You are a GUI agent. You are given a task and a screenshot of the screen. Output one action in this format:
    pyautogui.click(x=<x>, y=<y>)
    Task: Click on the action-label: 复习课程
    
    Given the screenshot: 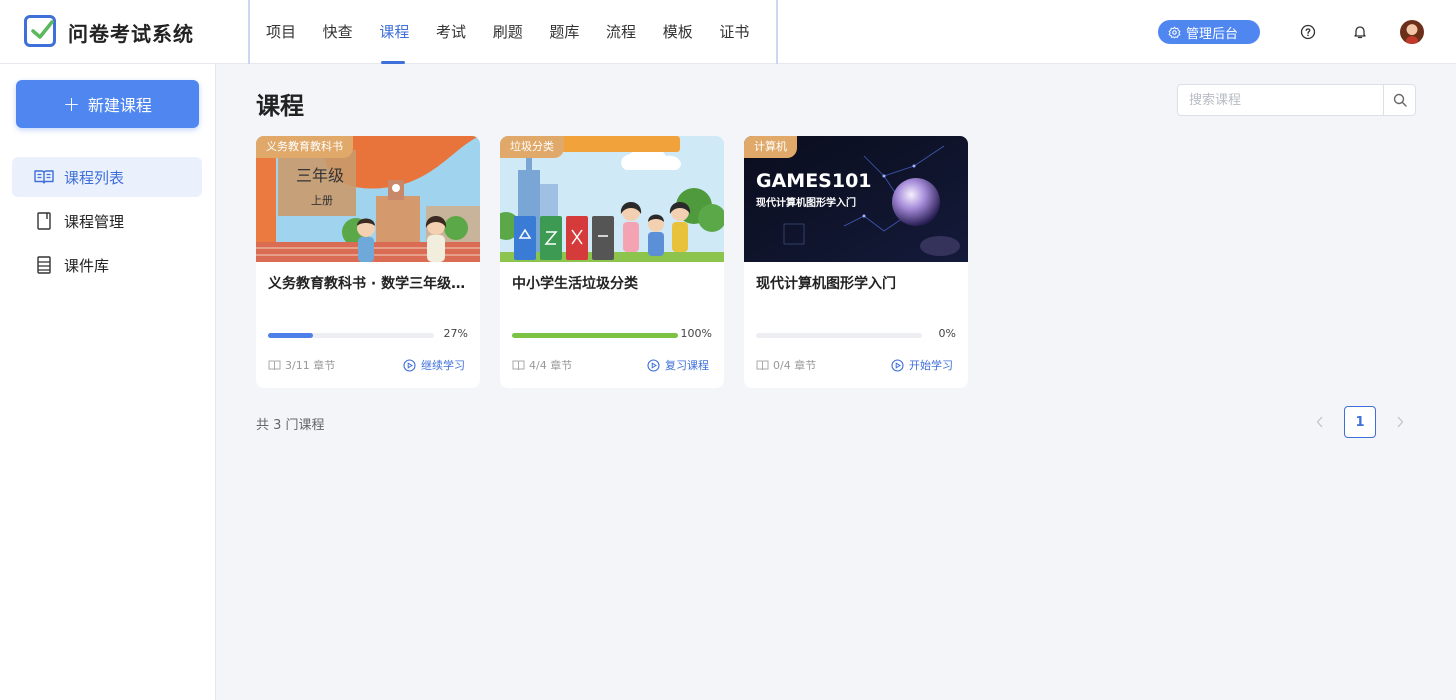 What is the action you would take?
    pyautogui.click(x=687, y=365)
    